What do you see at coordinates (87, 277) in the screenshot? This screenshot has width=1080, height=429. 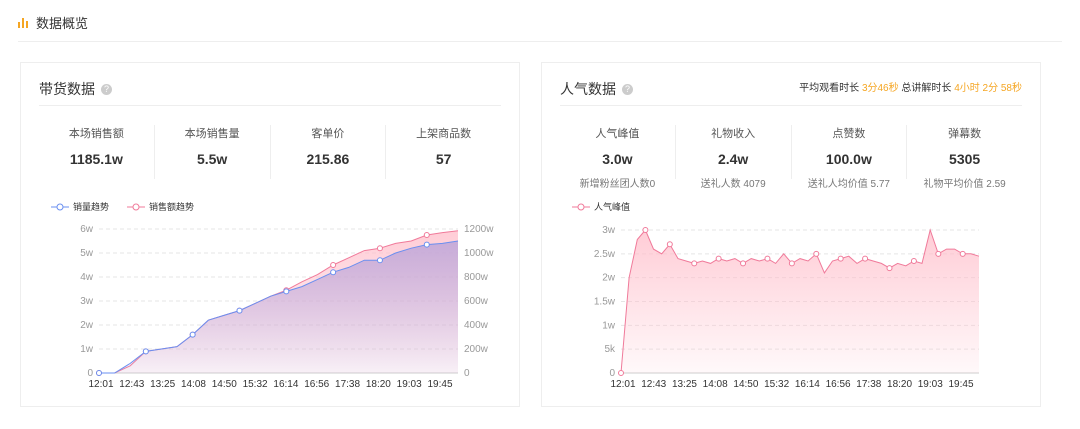 I see `y-tick-label: 4w` at bounding box center [87, 277].